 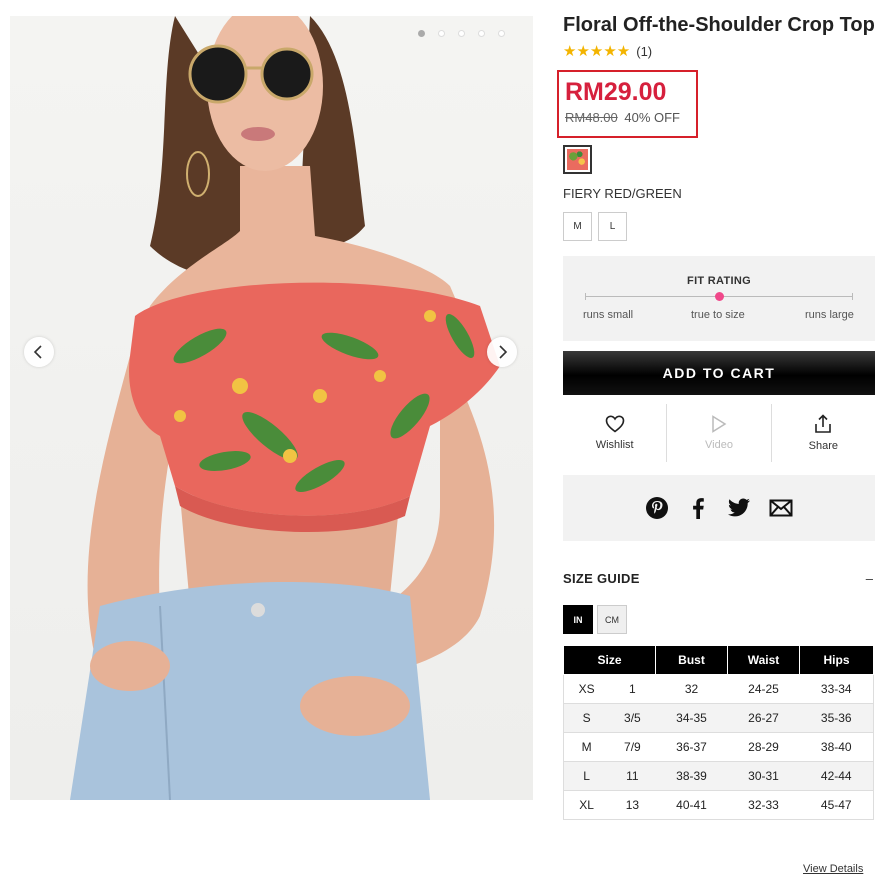 What do you see at coordinates (719, 51) in the screenshot?
I see `rating-row: ★★★★★ (1)` at bounding box center [719, 51].